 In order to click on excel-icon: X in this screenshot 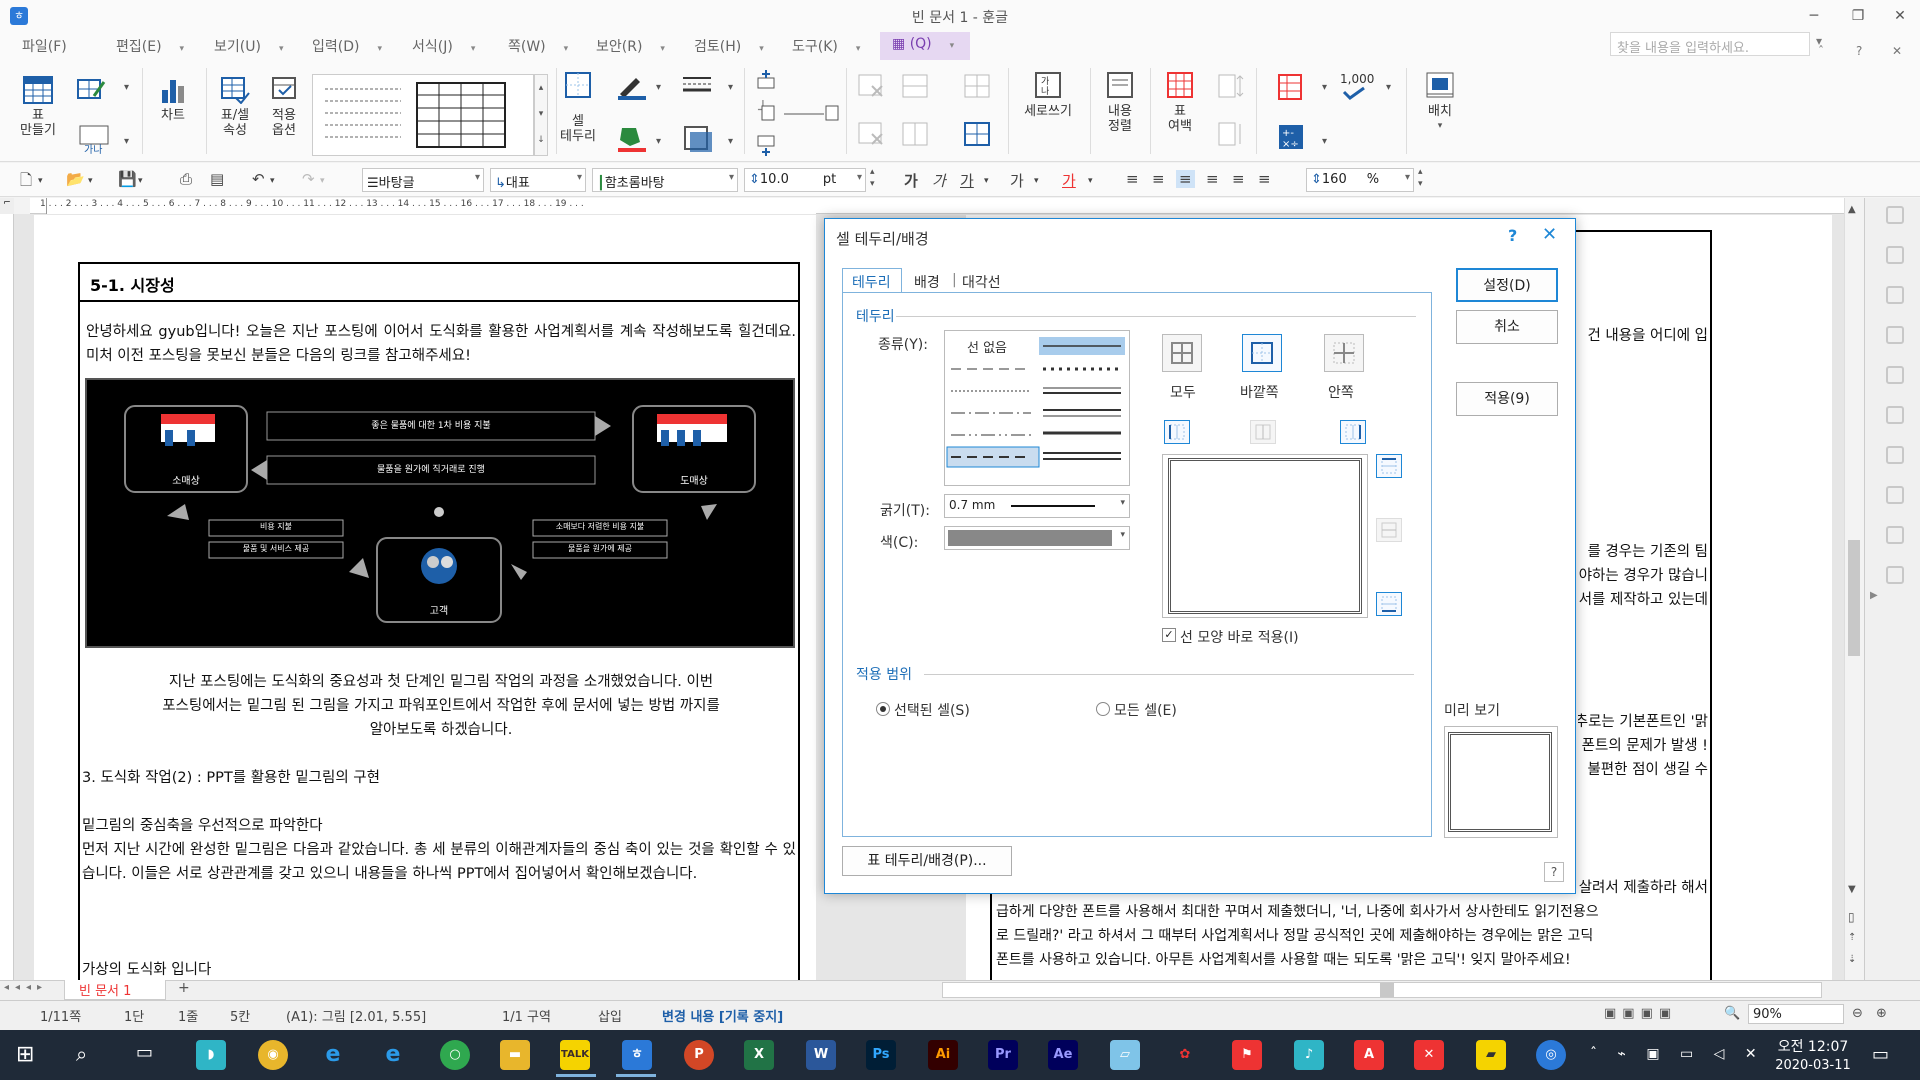, I will do `click(759, 1055)`.